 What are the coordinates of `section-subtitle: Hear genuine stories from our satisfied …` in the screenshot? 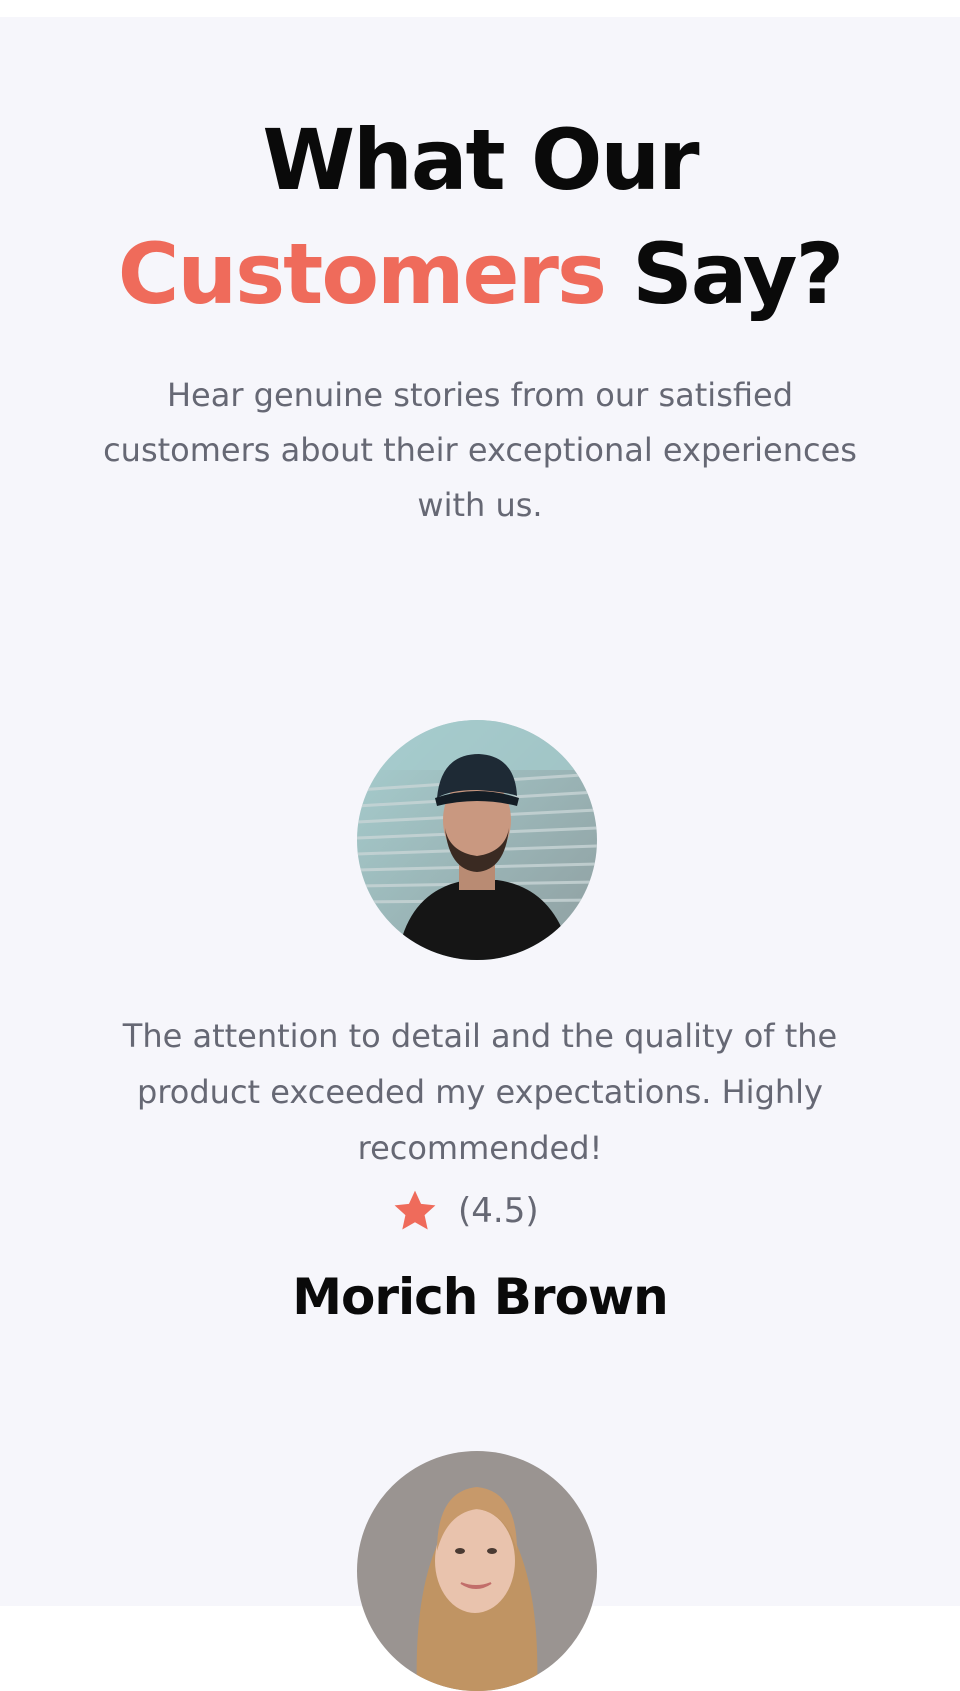 It's located at (480, 450).